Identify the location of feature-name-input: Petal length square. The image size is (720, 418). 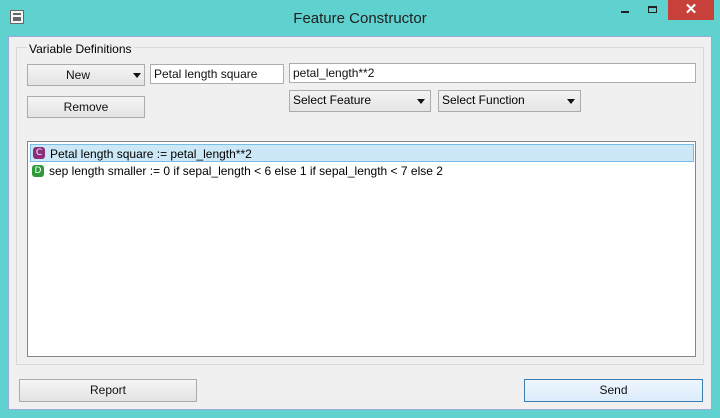
(217, 74).